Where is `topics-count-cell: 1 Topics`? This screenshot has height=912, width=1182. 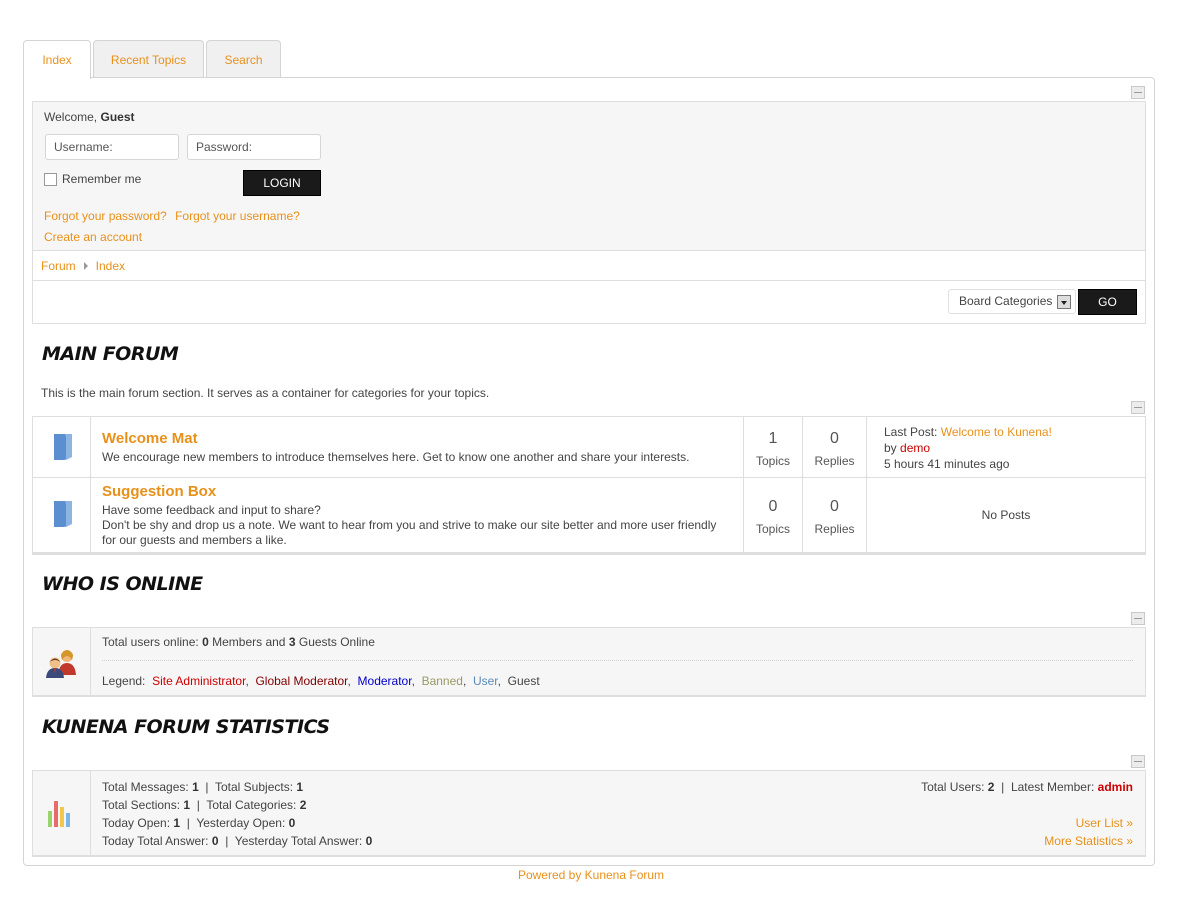 topics-count-cell: 1 Topics is located at coordinates (772, 447).